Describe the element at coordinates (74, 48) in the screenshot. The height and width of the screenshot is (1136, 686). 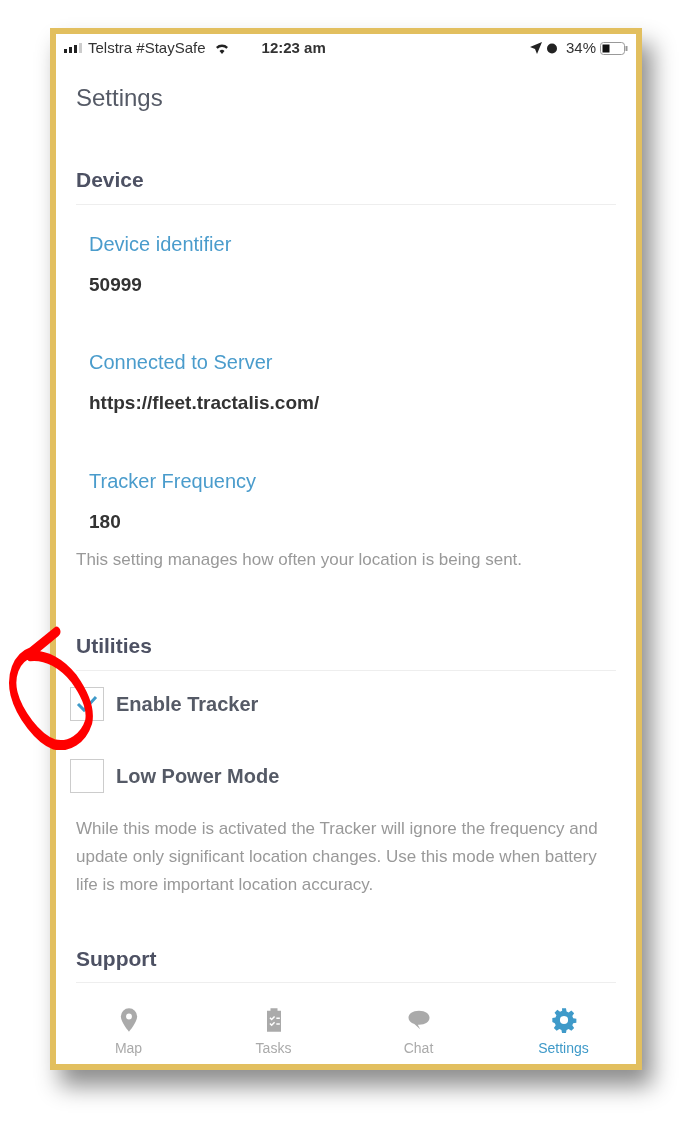
I see `signal-icon` at that location.